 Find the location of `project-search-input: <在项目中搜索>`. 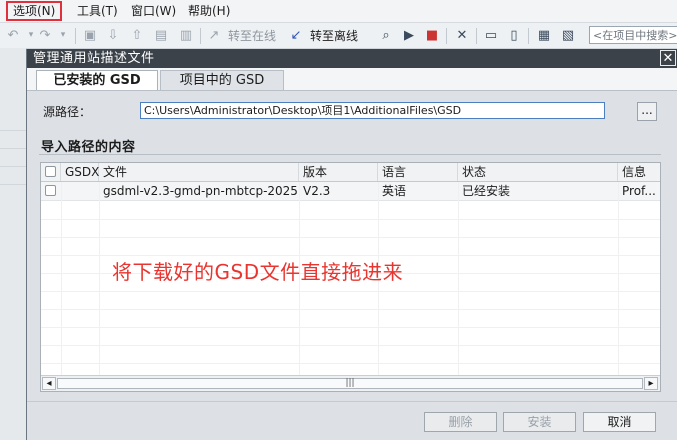

project-search-input: <在项目中搜索> is located at coordinates (633, 35).